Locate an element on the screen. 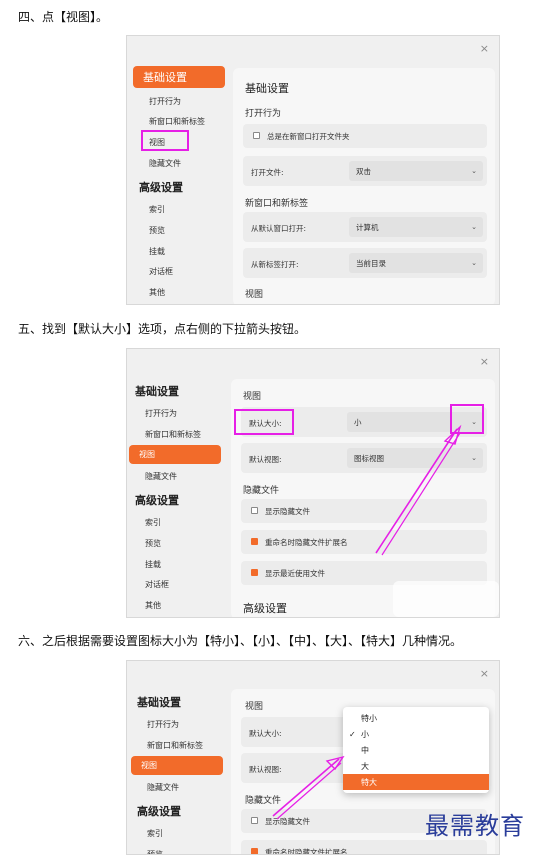 Image resolution: width=547 pixels, height=855 pixels. default-window-select: 计算机 ⌄ is located at coordinates (416, 227).